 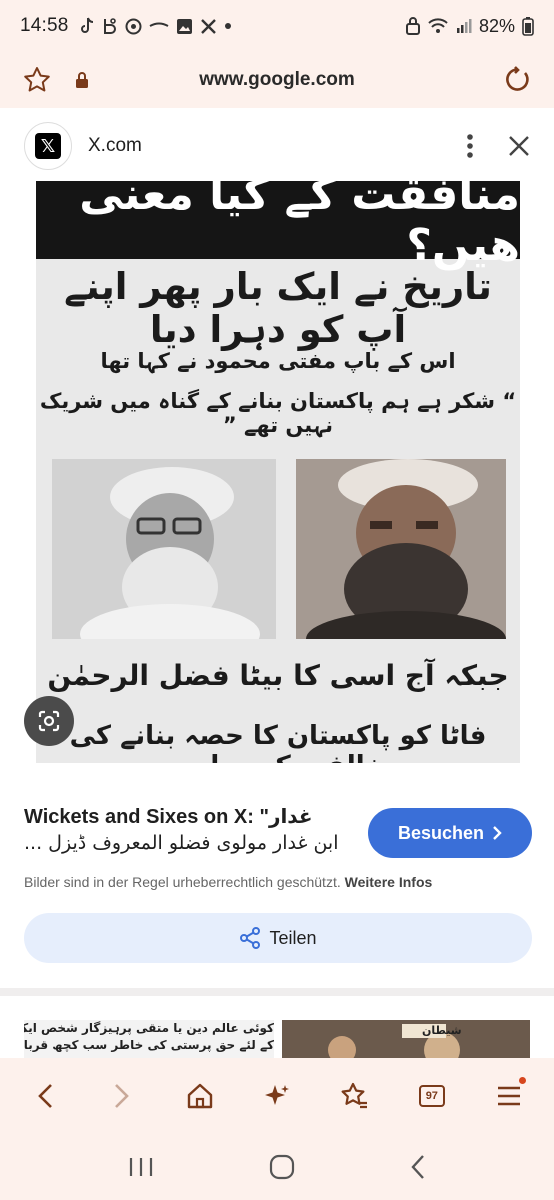 What do you see at coordinates (389, 882) in the screenshot?
I see `more-info-link: Weitere Infos` at bounding box center [389, 882].